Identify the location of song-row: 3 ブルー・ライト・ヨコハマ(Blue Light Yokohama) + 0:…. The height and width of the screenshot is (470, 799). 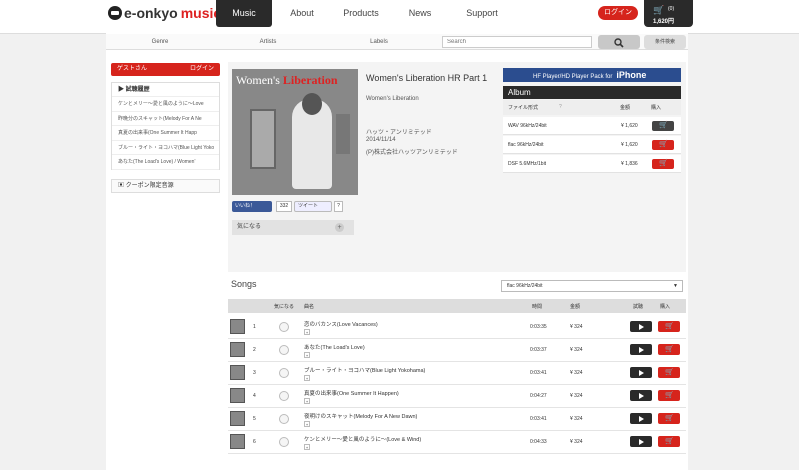
(457, 373).